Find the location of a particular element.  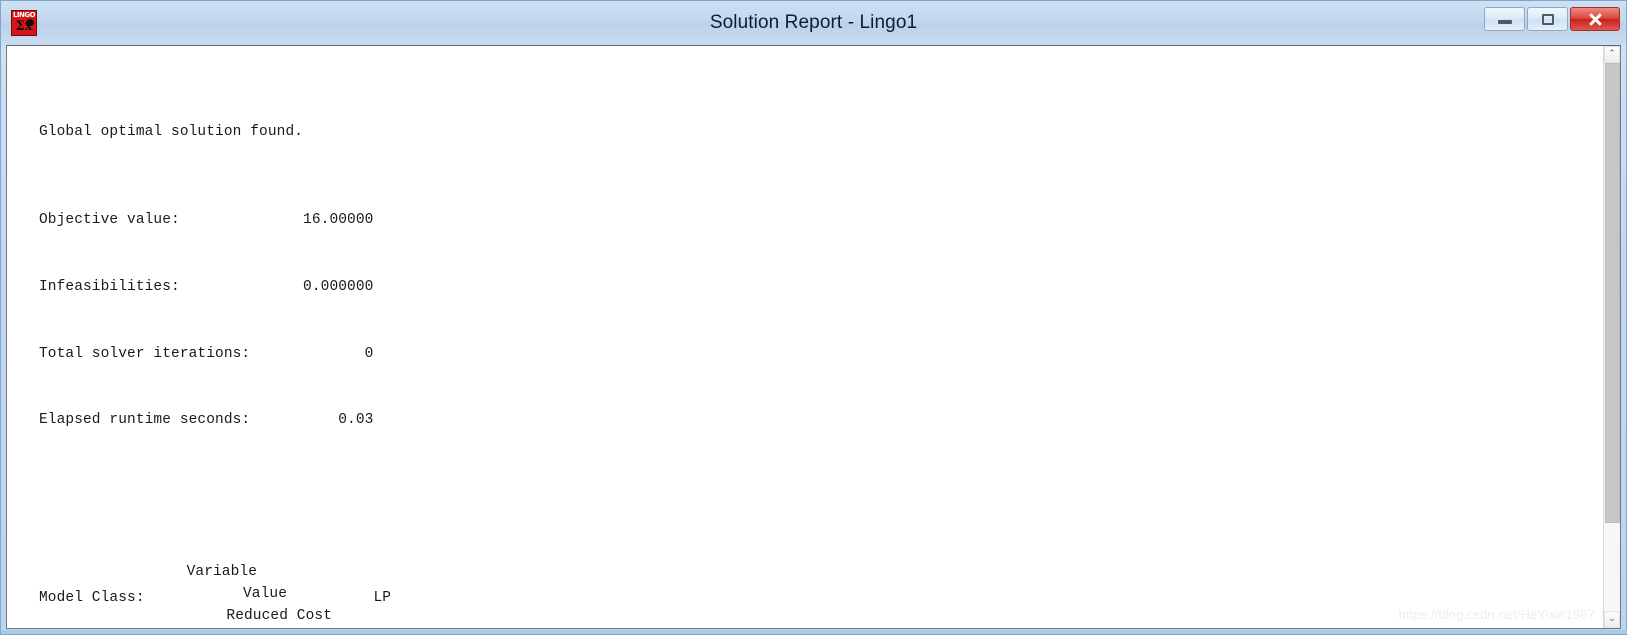

watermark: https://blog.csdn.net/HeYixin1987 is located at coordinates (1496, 614).